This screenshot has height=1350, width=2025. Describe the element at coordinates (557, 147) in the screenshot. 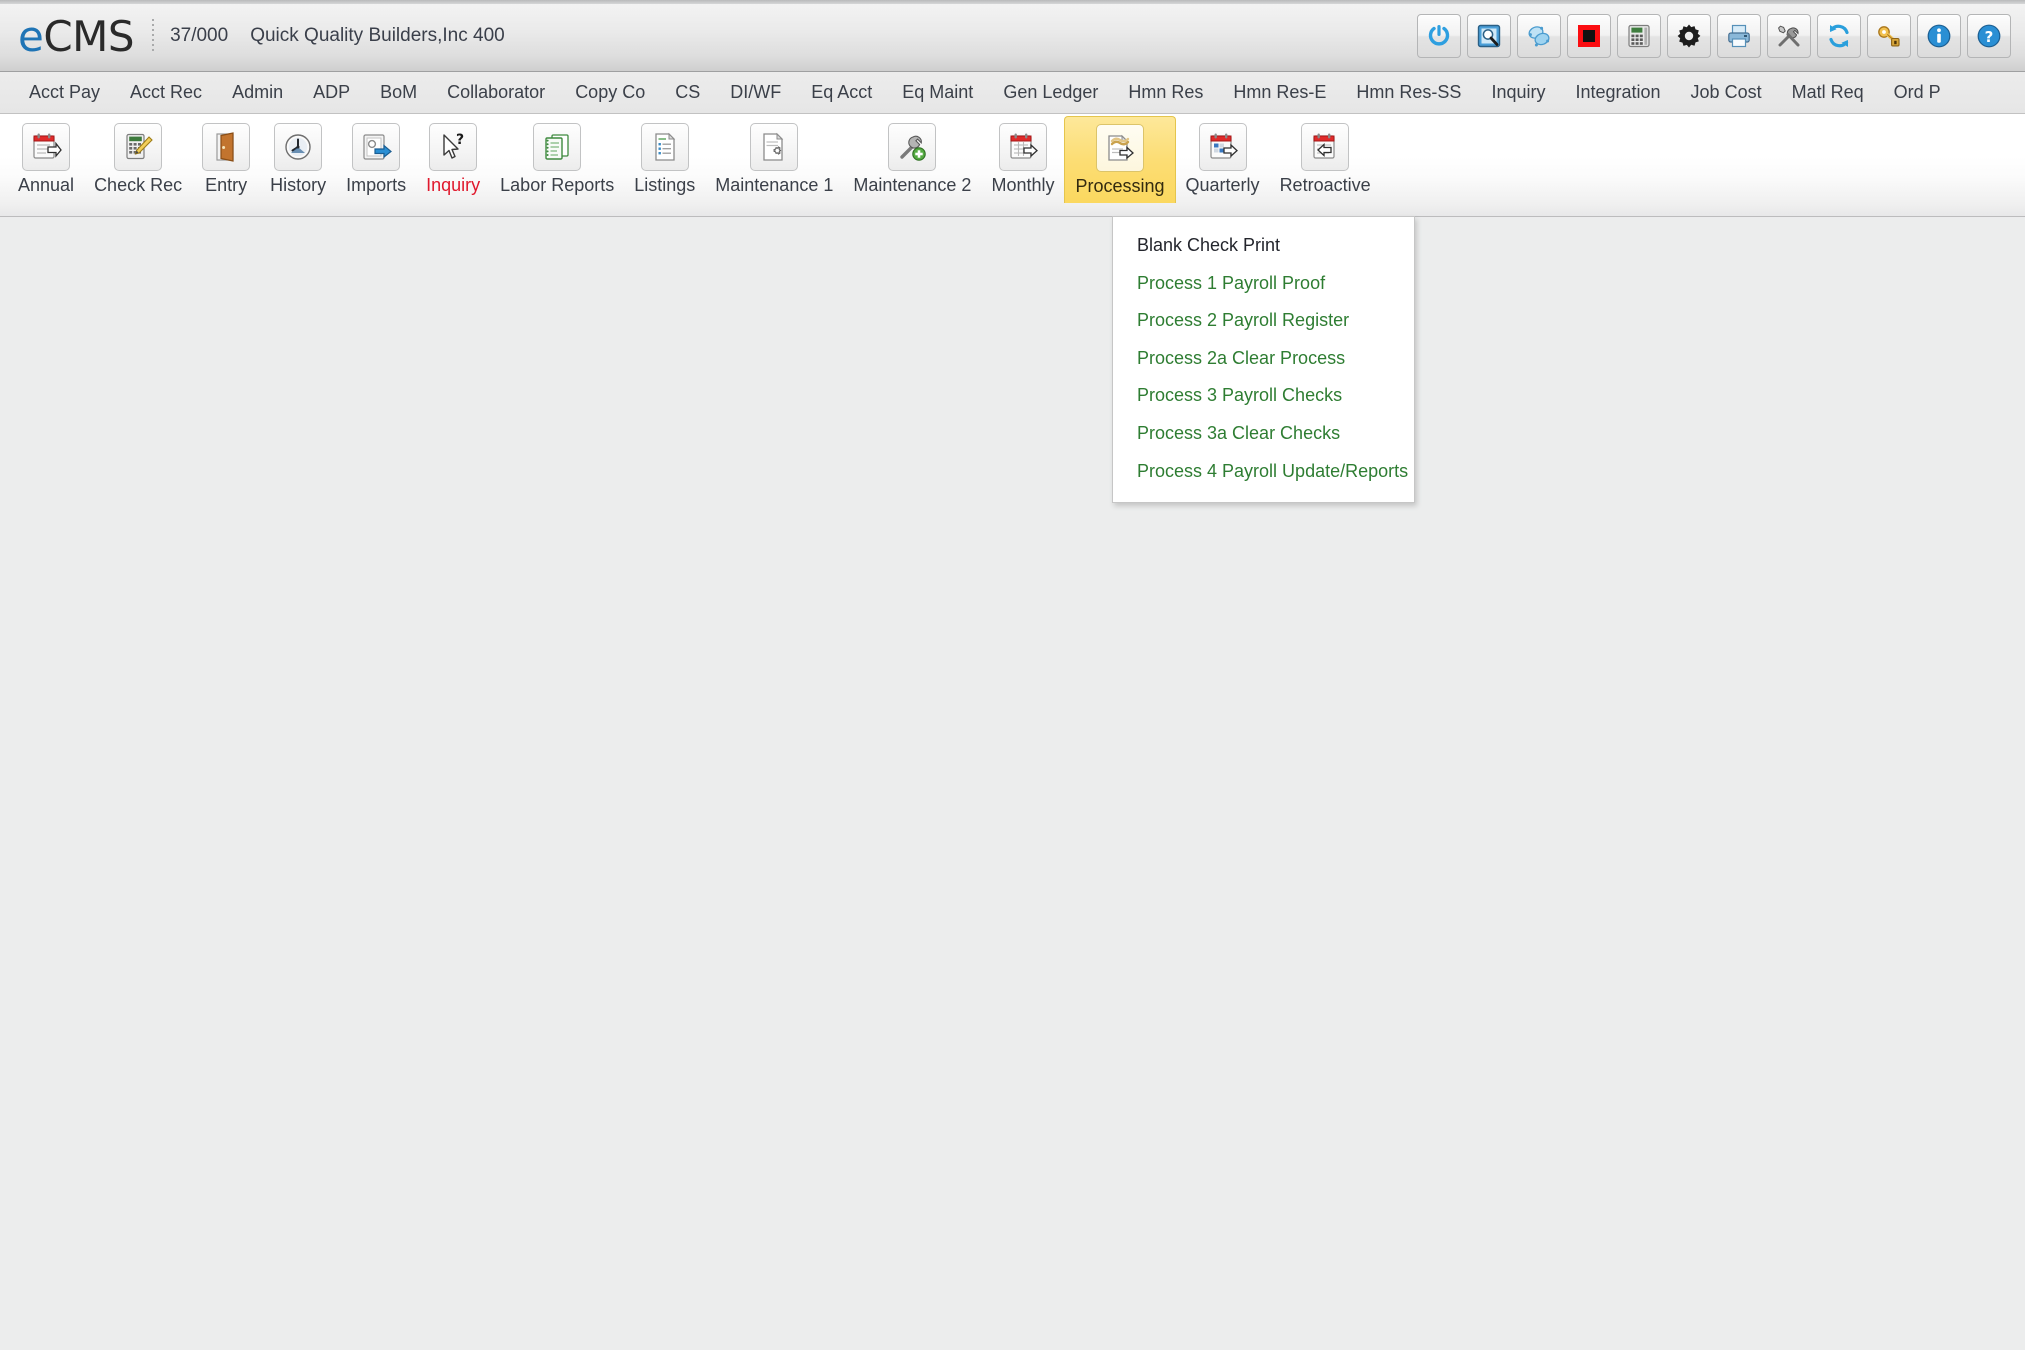

I see `notebooks-icon` at that location.